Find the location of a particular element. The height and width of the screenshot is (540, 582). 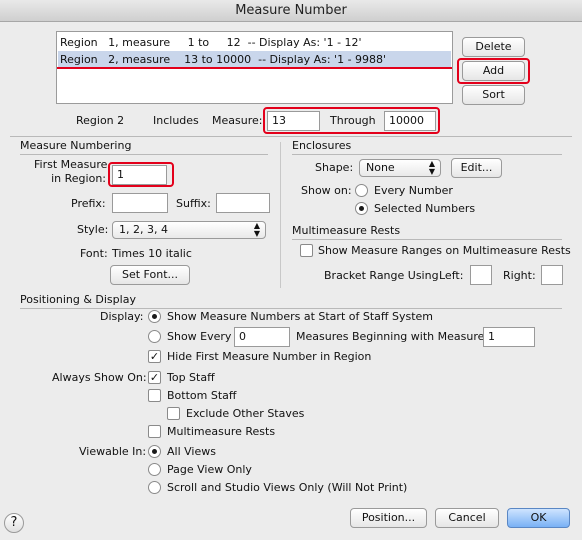

highlight-underline is located at coordinates (254, 68).